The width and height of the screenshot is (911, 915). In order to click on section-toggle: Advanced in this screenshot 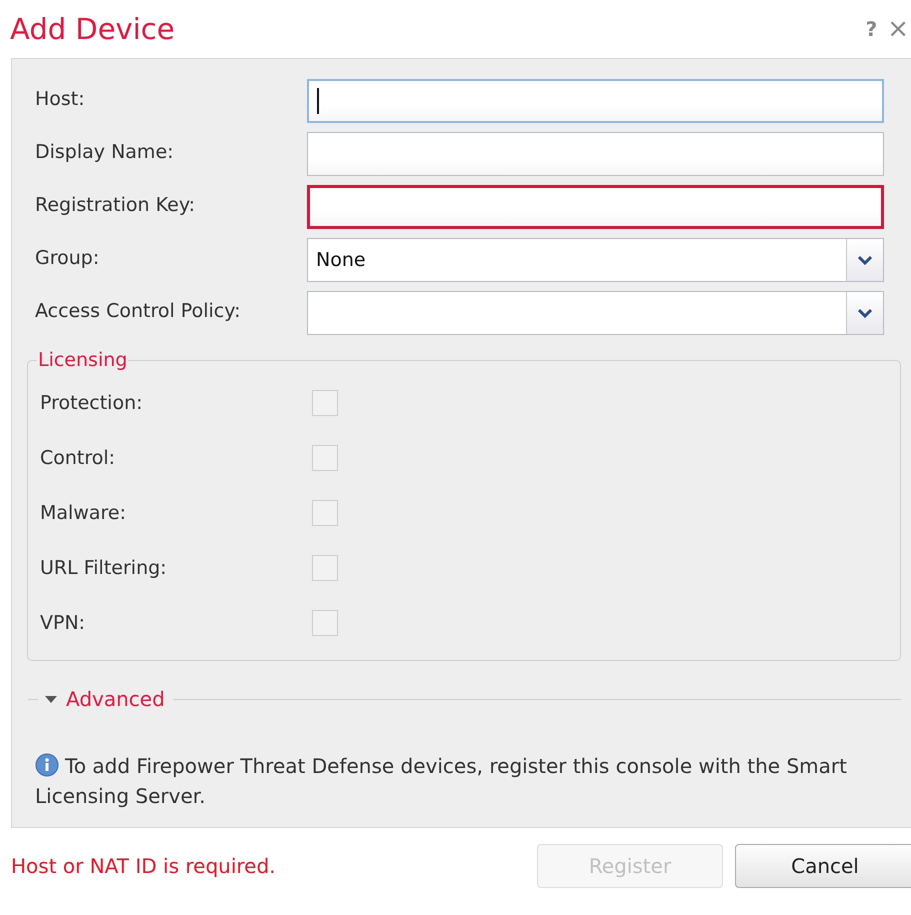, I will do `click(115, 699)`.